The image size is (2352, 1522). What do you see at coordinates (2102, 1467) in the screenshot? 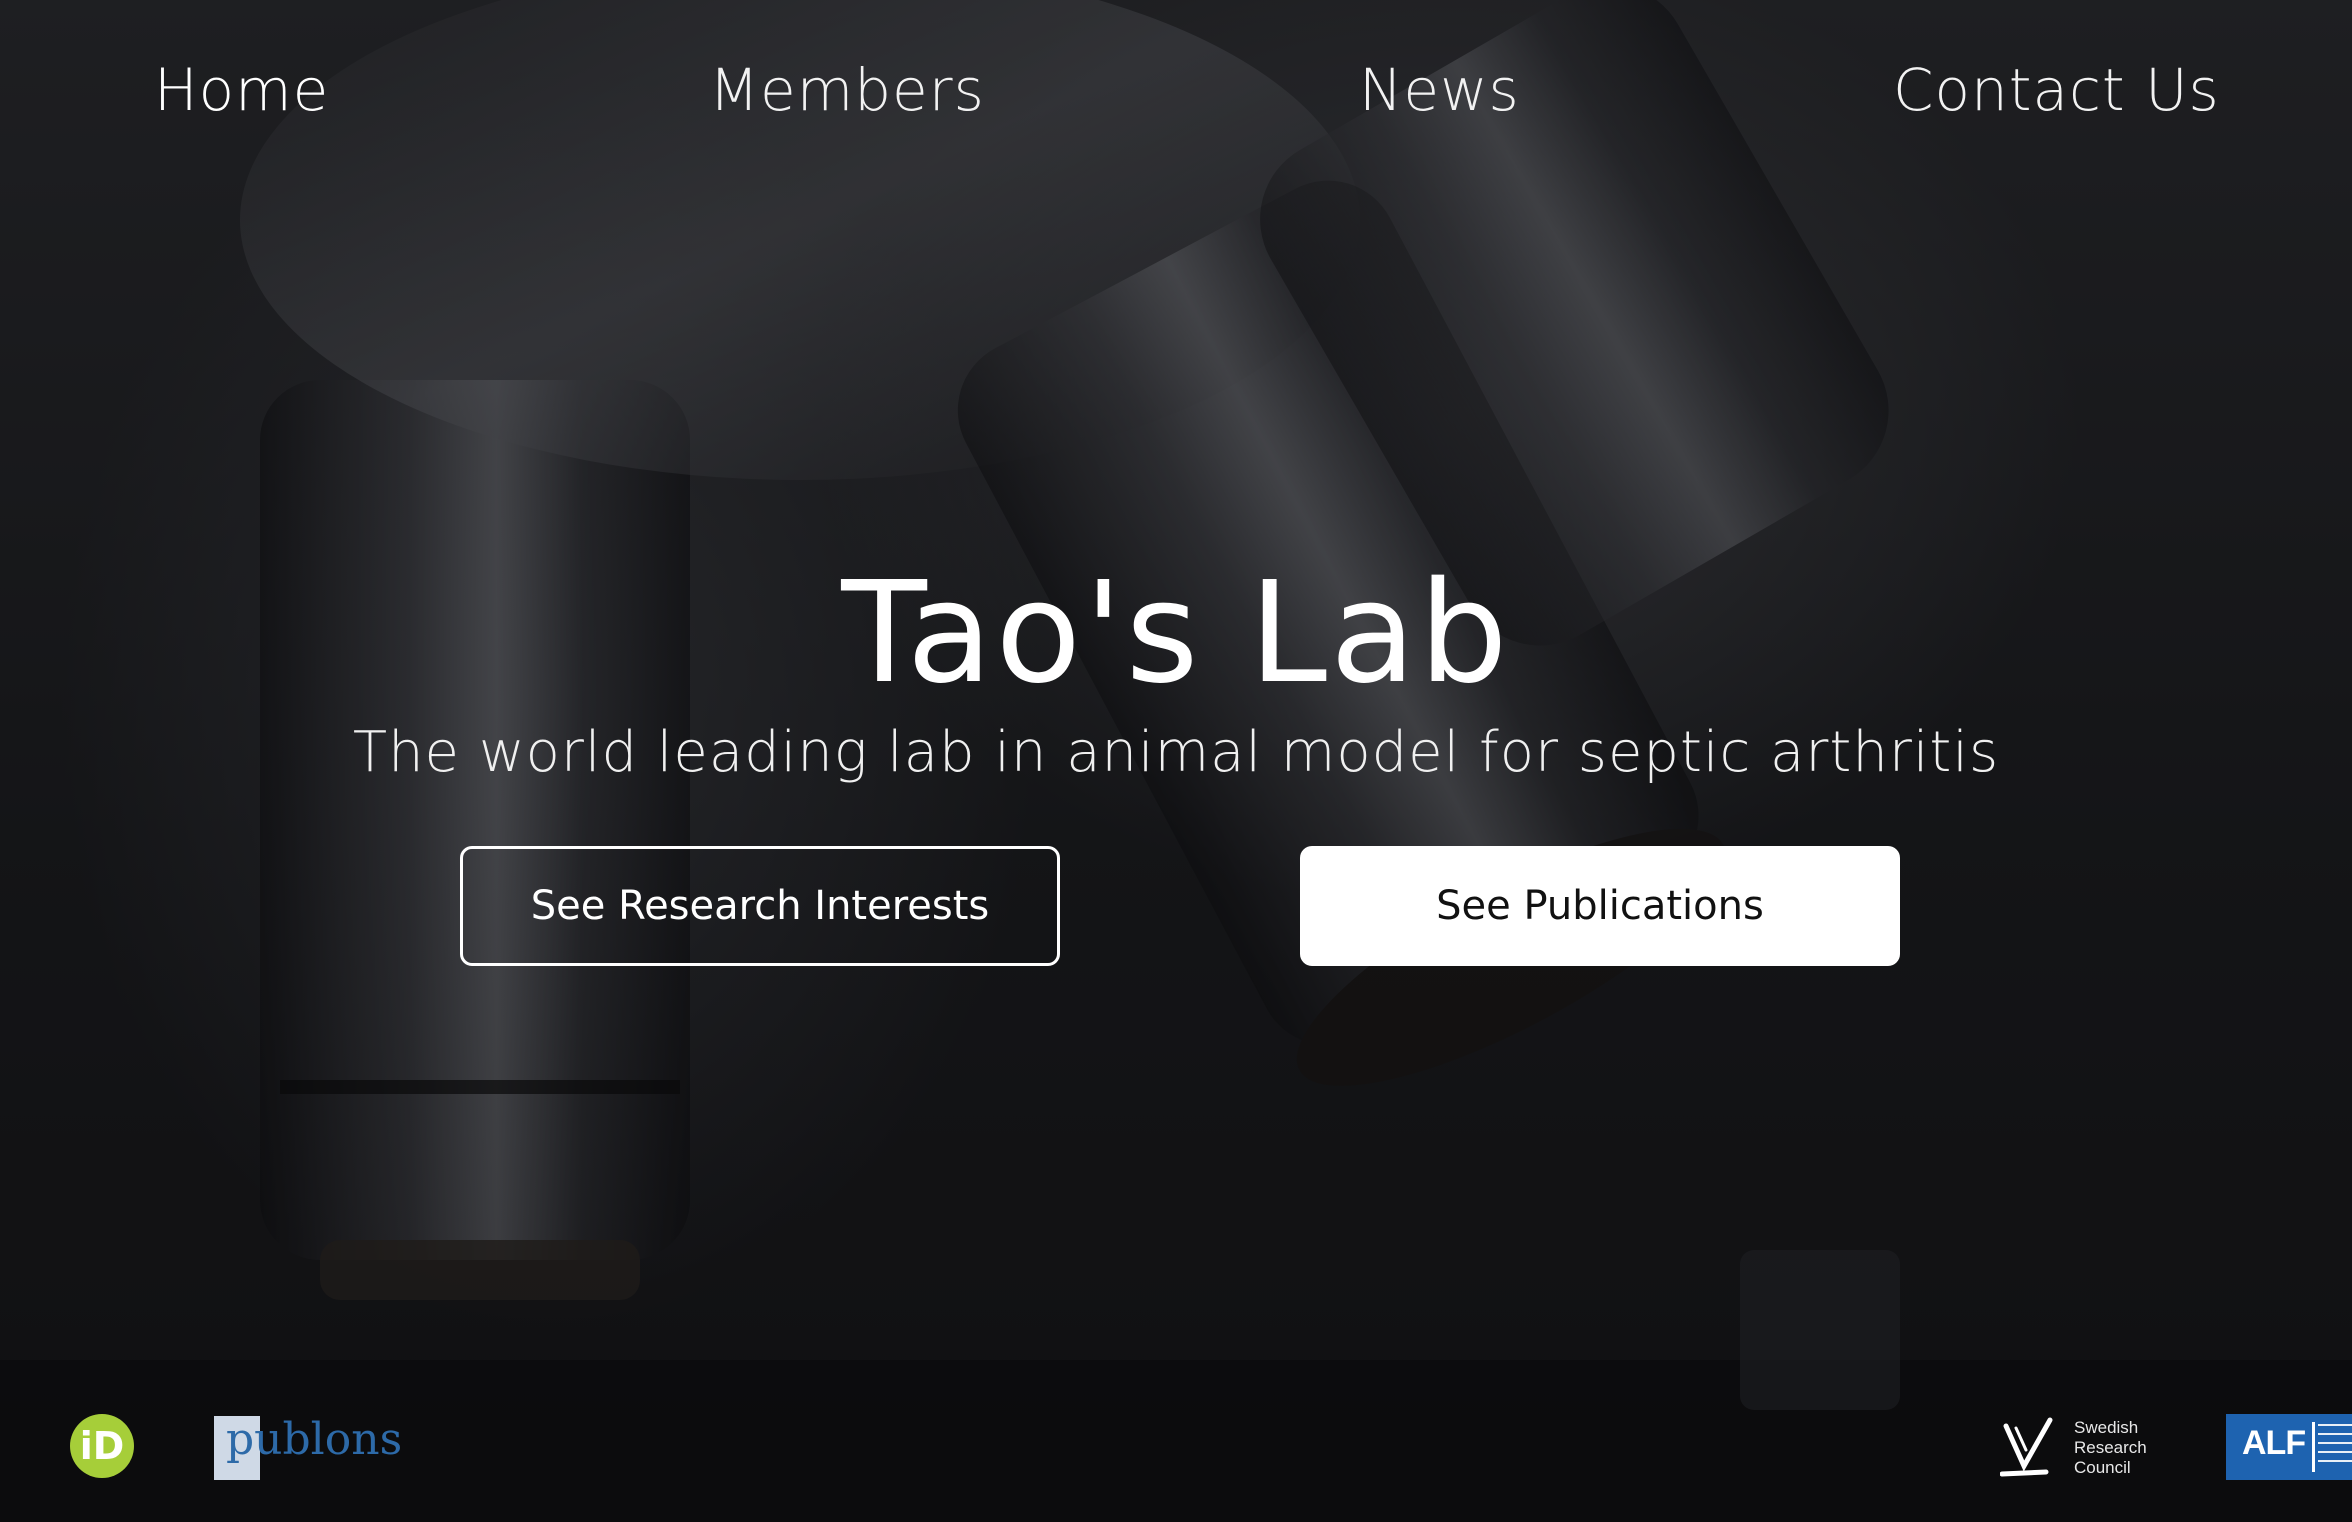
I see `vr-line-3: Council` at bounding box center [2102, 1467].